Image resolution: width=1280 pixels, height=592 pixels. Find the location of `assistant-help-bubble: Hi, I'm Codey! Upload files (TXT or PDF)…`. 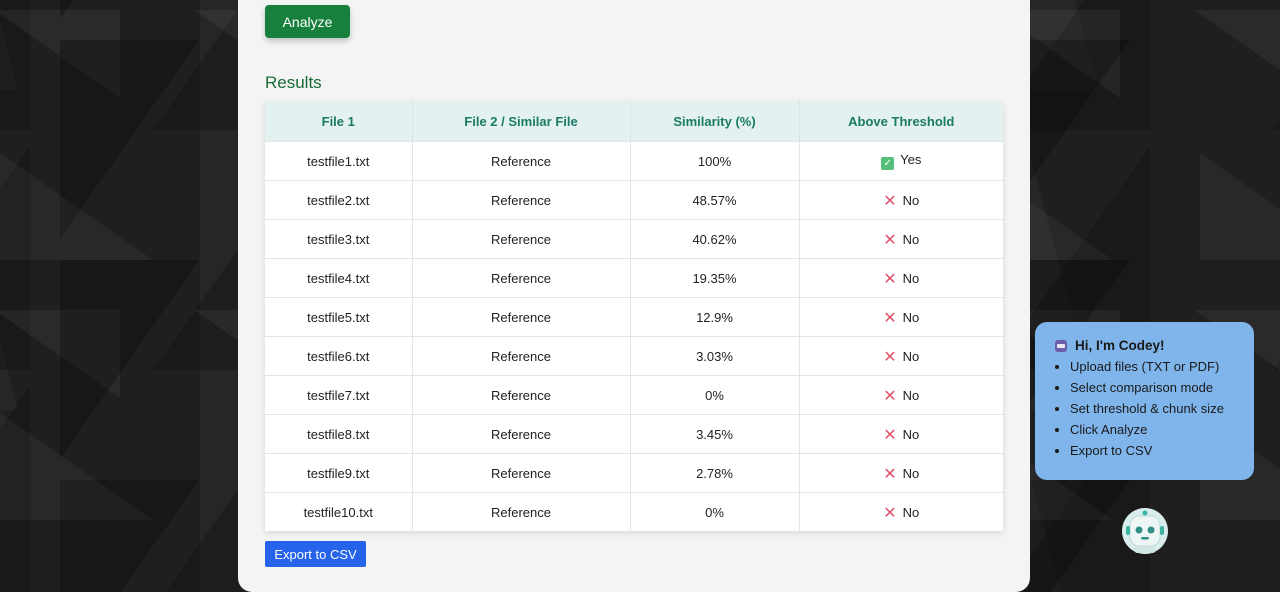

assistant-help-bubble: Hi, I'm Codey! Upload files (TXT or PDF)… is located at coordinates (1144, 401).